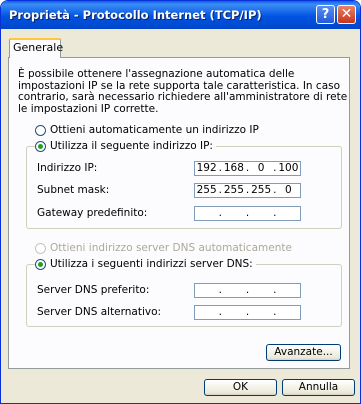  Describe the element at coordinates (247, 312) in the screenshot. I see `dns-alternate-input: . . .` at that location.